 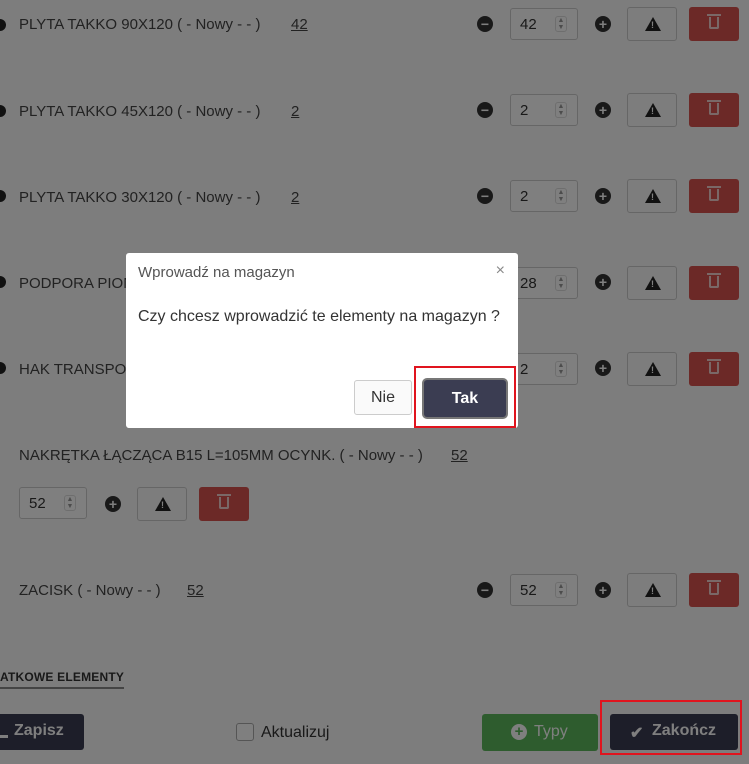 I want to click on close-icon: ×, so click(x=500, y=271).